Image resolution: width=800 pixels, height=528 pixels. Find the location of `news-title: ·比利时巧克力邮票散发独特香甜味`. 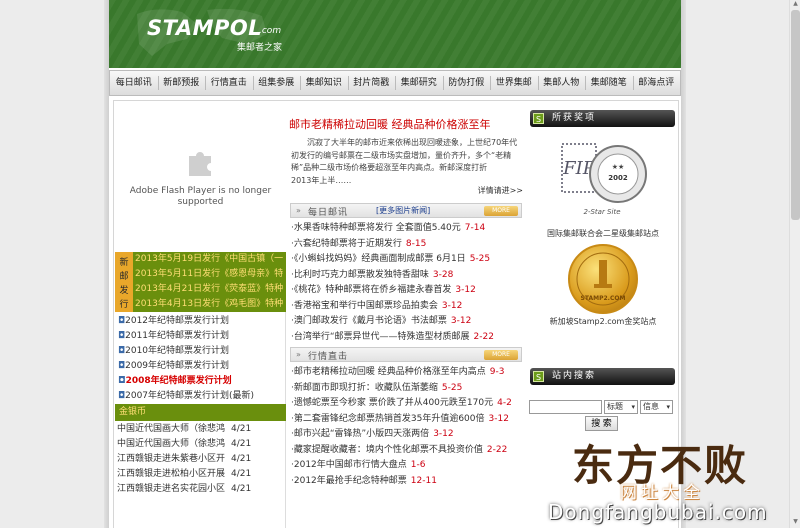

news-title: ·比利时巧克力邮票散发独特香甜味 is located at coordinates (360, 274).